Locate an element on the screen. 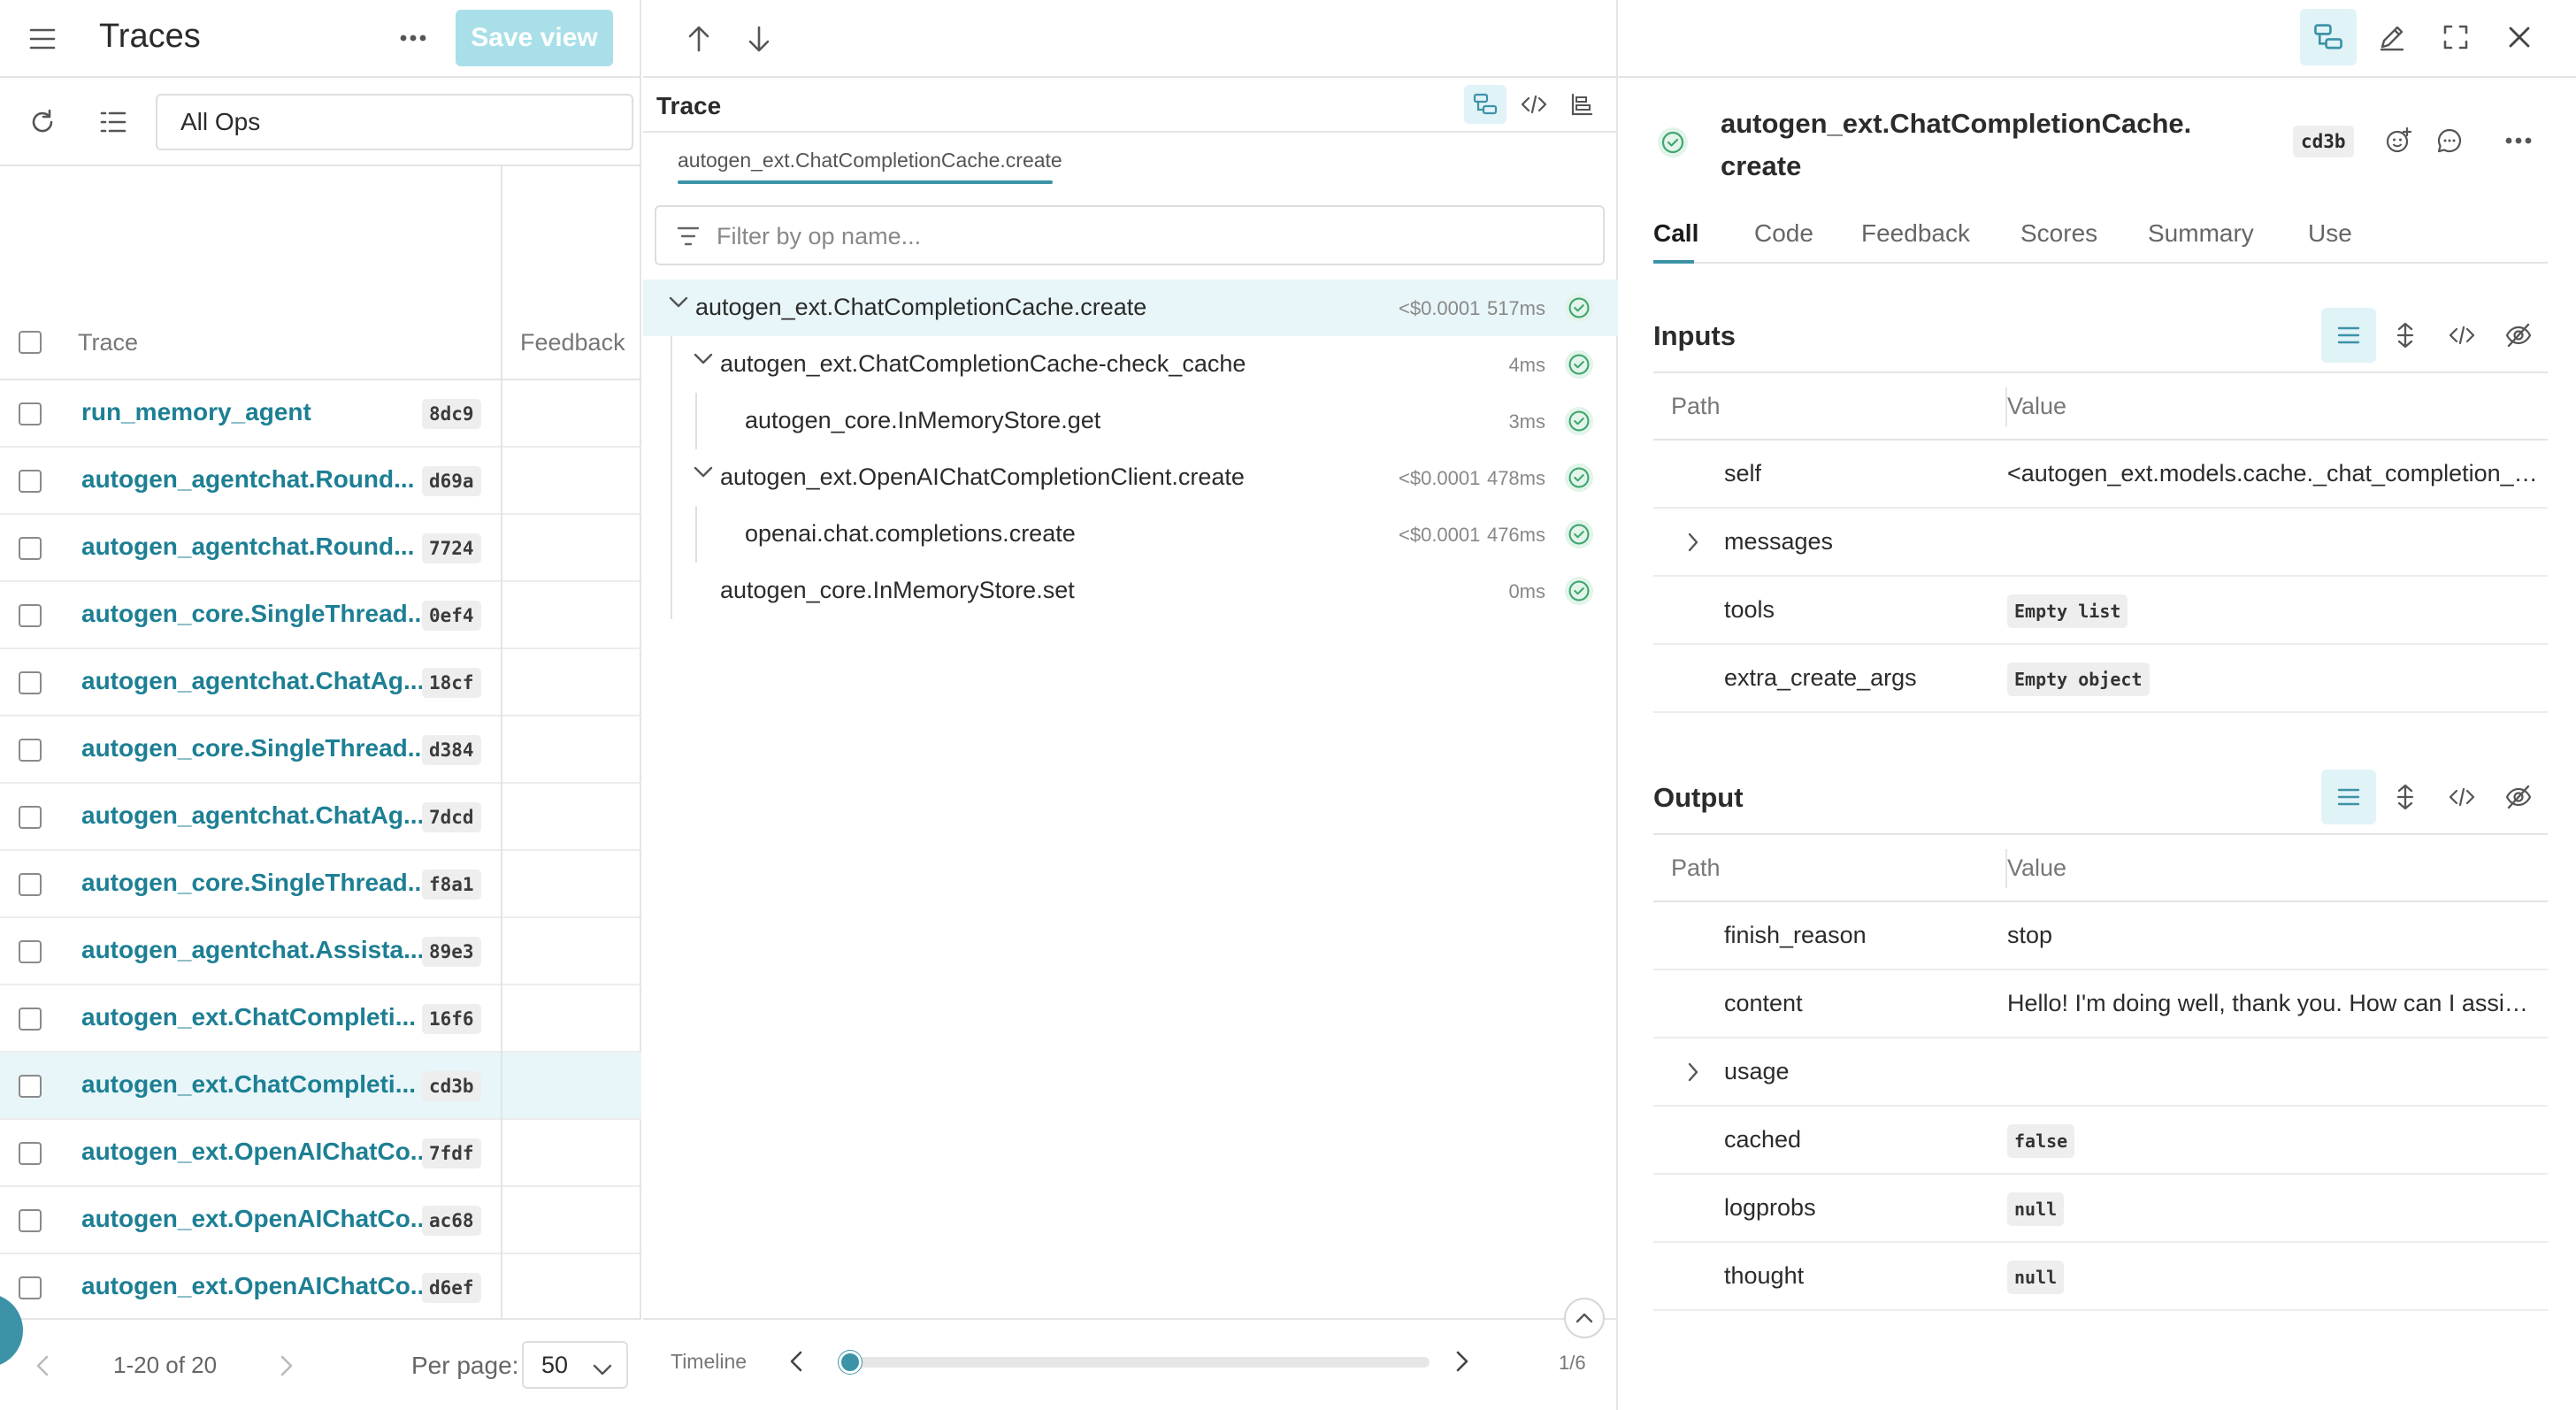  close-icon is located at coordinates (2519, 37).